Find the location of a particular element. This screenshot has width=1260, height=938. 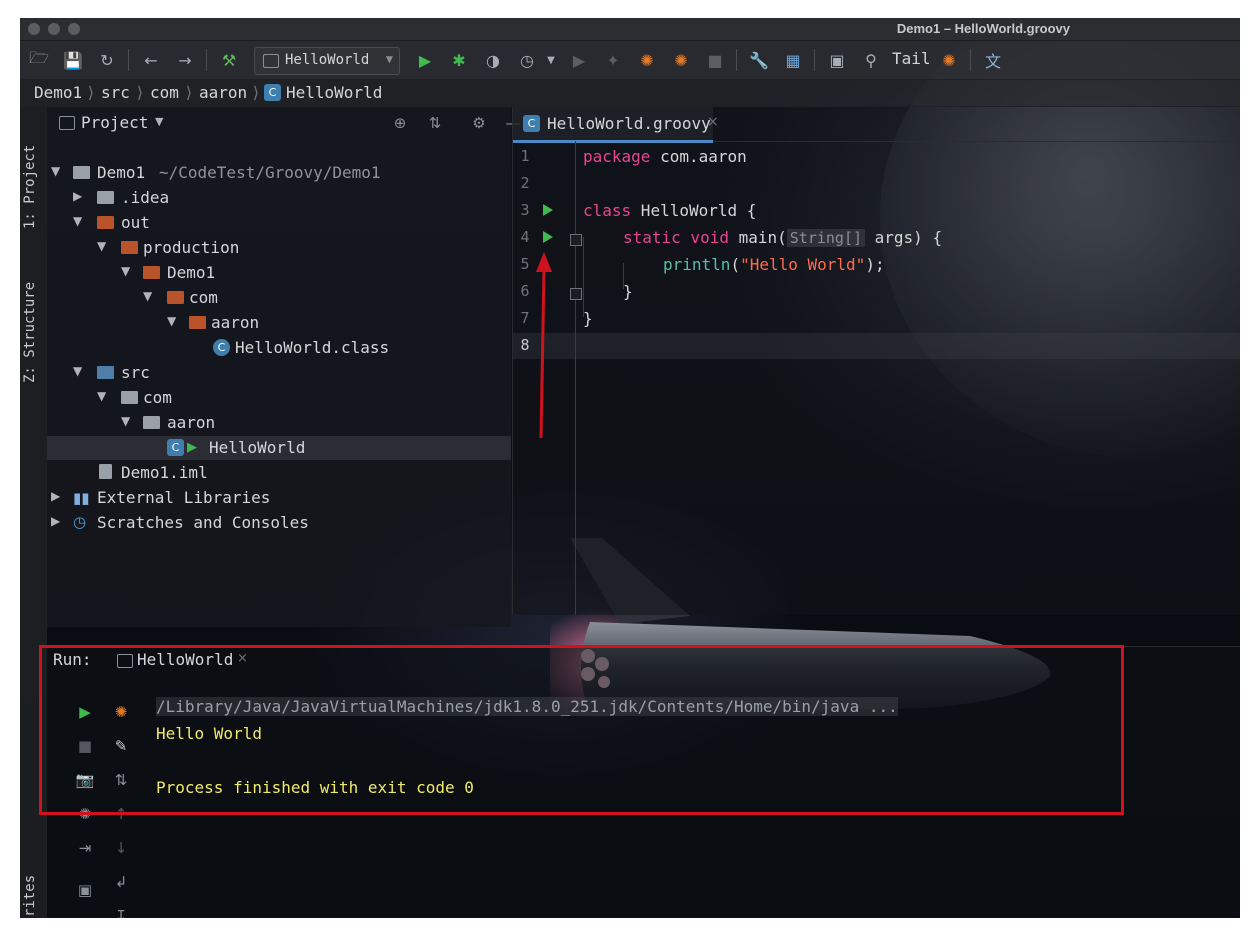

tree-item-helloworld-class: C HelloWorld.class is located at coordinates (279, 348).